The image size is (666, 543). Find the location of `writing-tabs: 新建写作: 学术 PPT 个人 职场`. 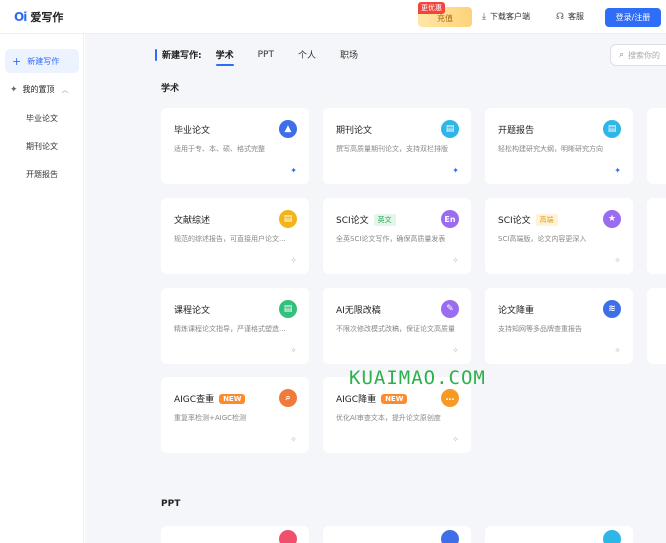

writing-tabs: 新建写作: 学术 PPT 个人 职场 is located at coordinates (268, 57).